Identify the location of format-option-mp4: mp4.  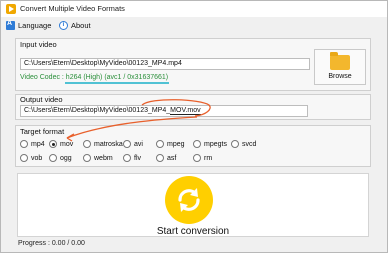
(32, 144).